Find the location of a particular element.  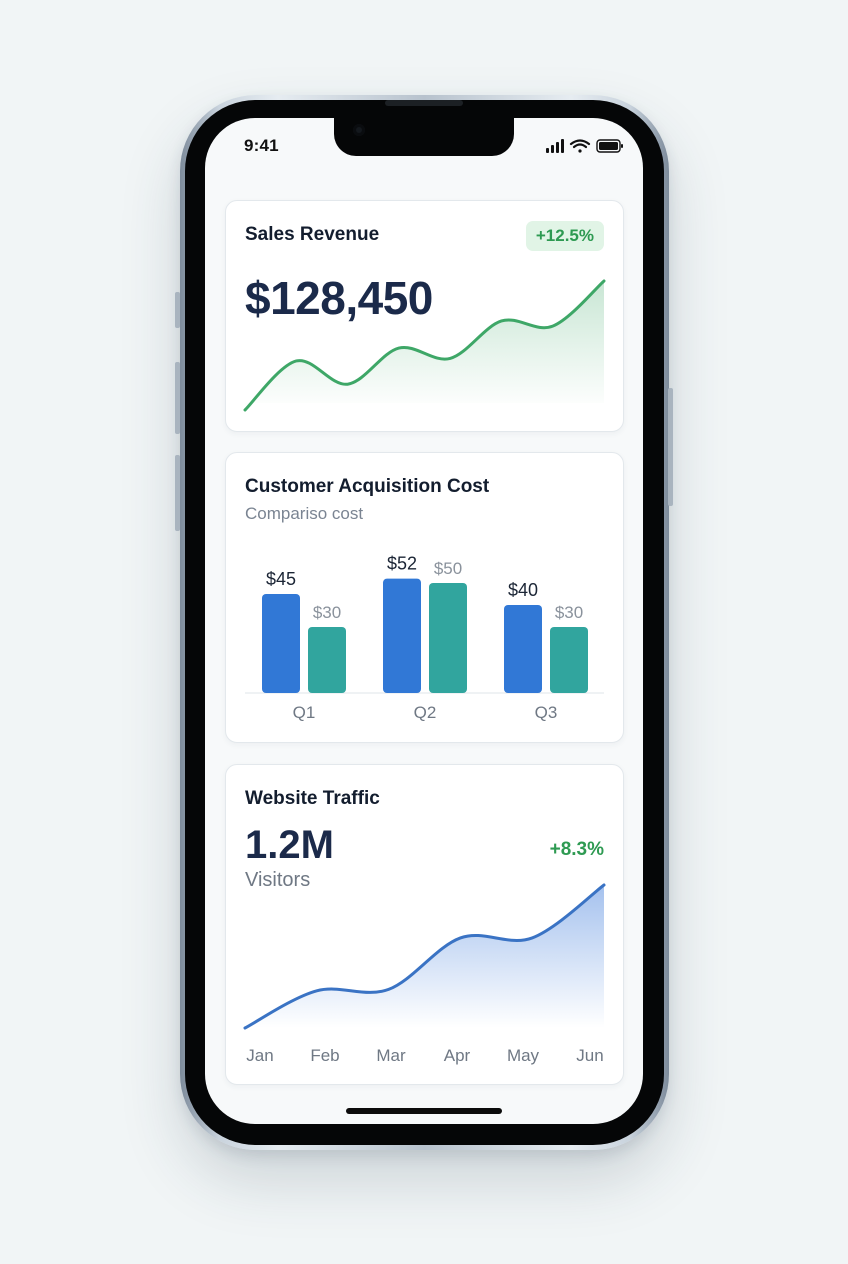

x-tick-label: Apr is located at coordinates (457, 1055).